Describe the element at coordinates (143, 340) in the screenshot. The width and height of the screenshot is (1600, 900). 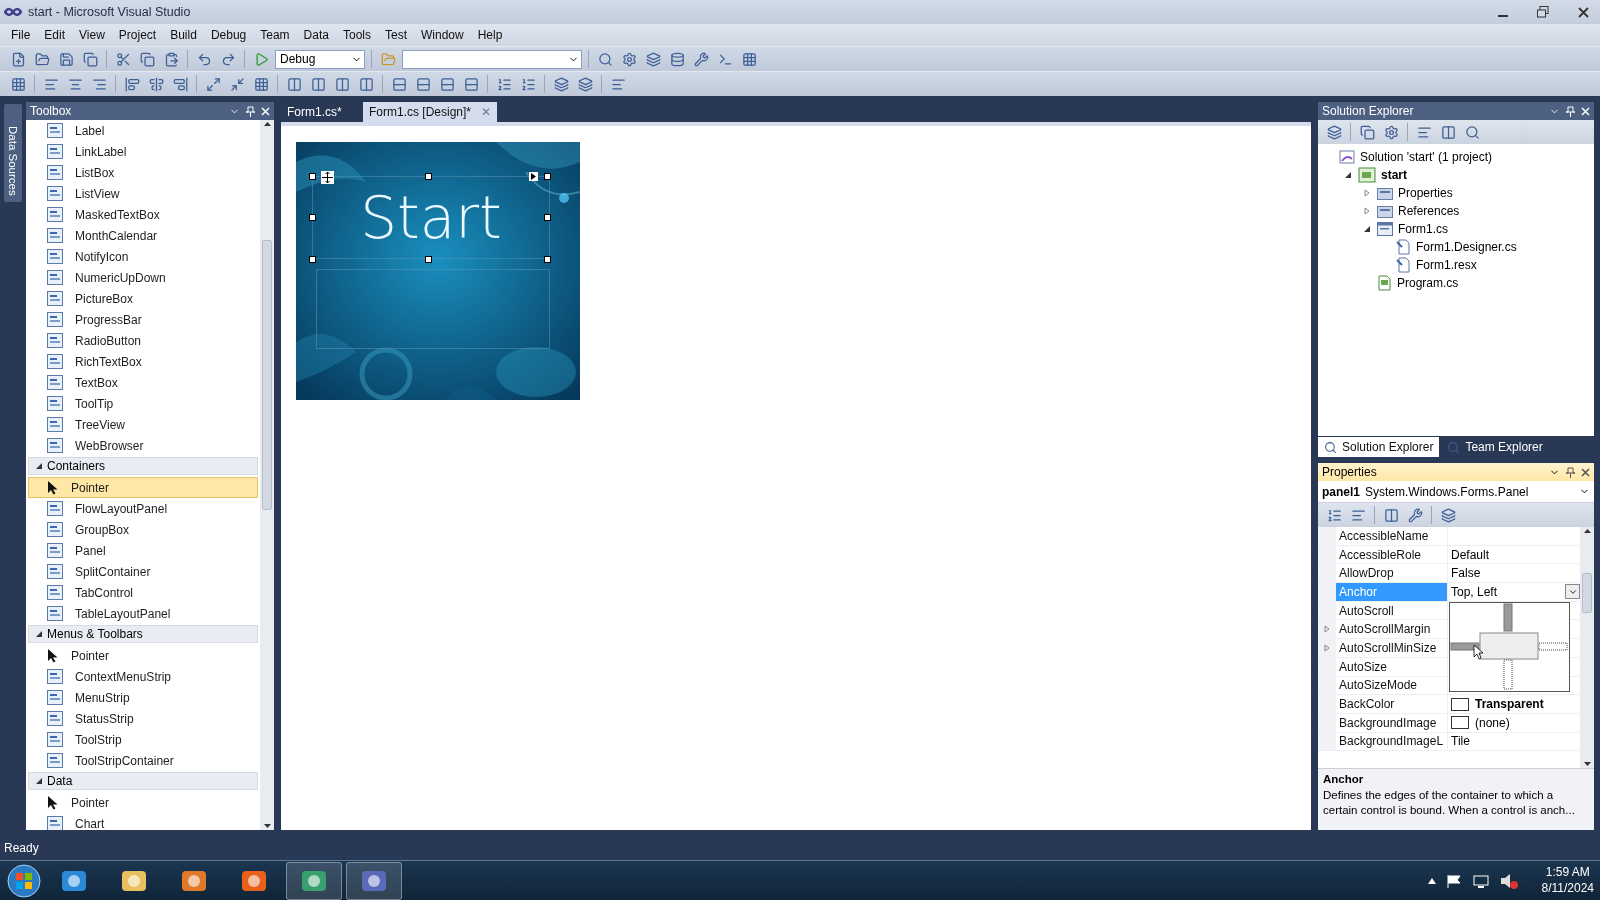
I see `toolbox-item: RadioButton` at that location.